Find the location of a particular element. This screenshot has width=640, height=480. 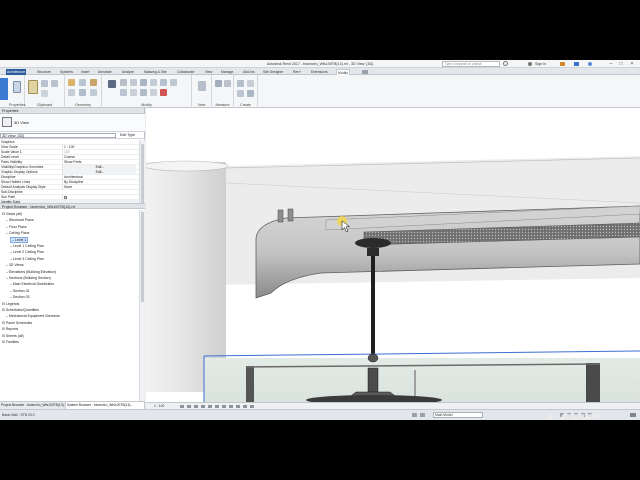

close-icon: × is located at coordinates (632, 64).